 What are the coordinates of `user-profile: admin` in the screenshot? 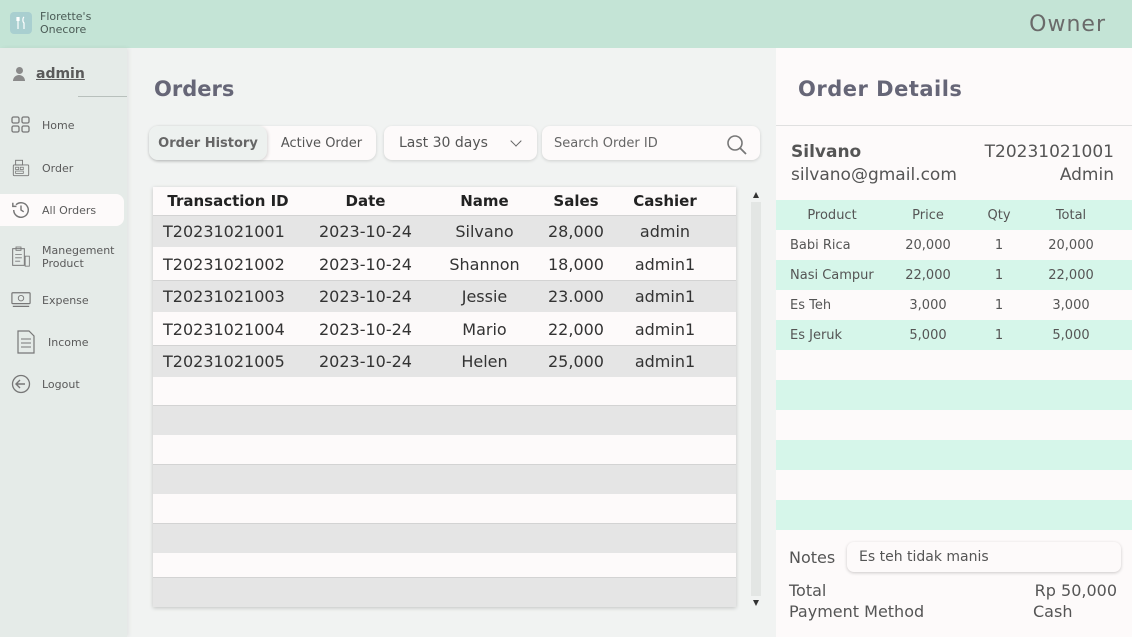 It's located at (48, 74).